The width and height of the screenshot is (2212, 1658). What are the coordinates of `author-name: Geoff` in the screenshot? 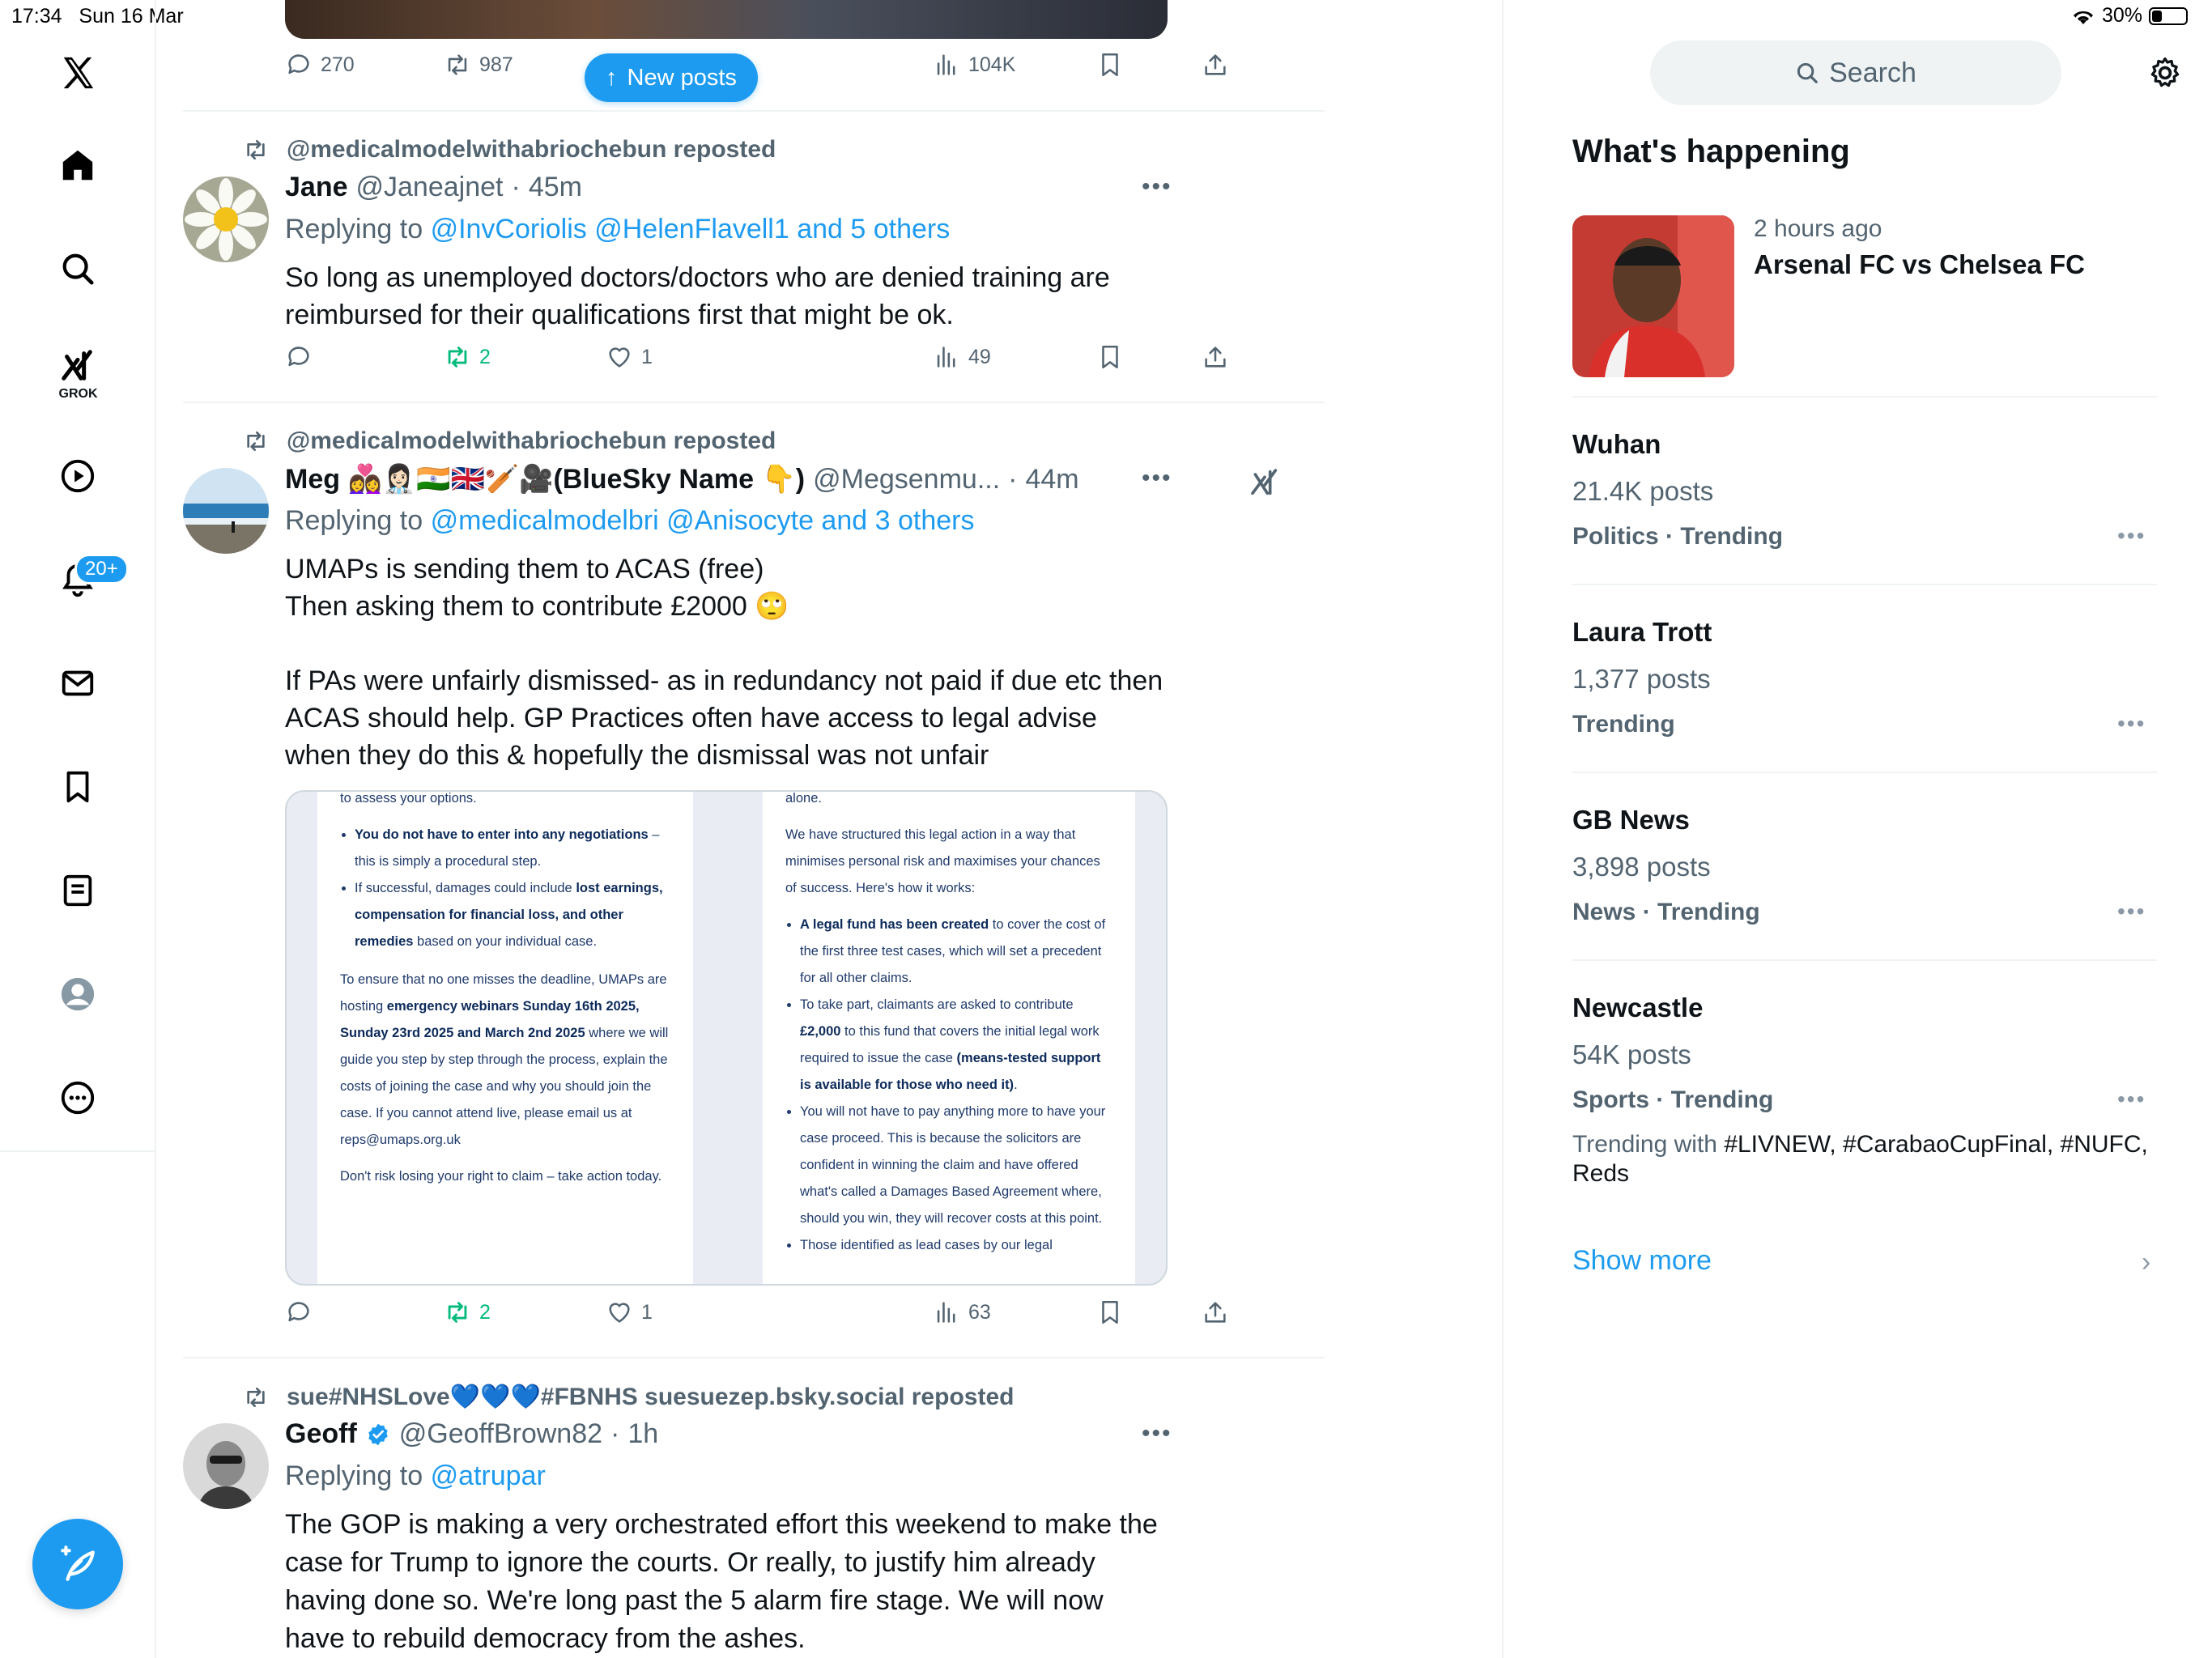 It's located at (321, 1434).